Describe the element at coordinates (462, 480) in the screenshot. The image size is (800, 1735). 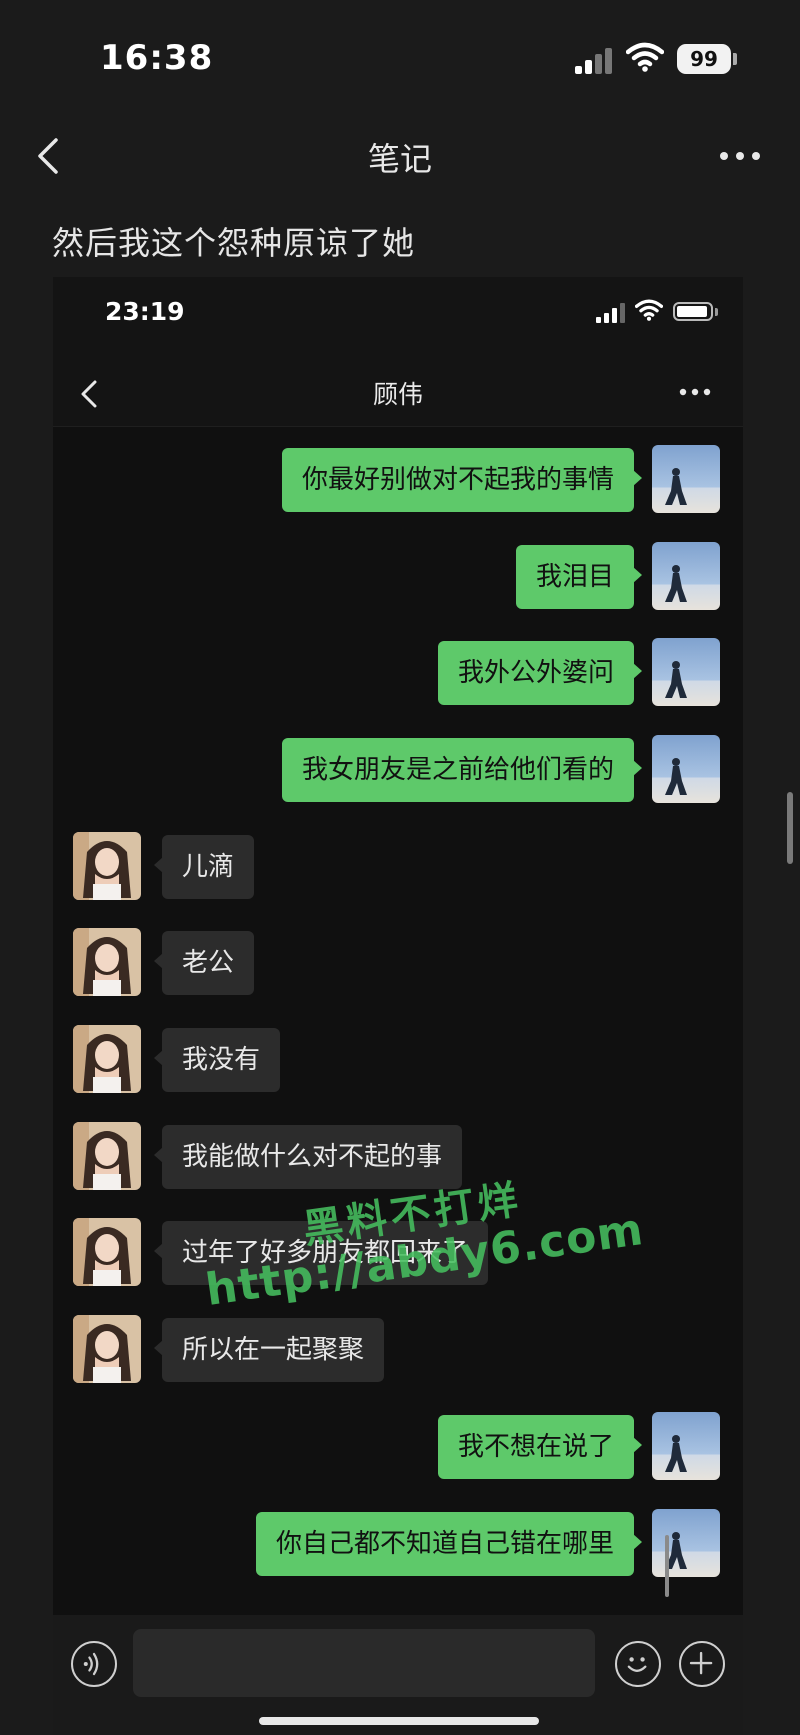
I see `outgoing-message-bubble: 你最好别做对不起我的事情` at that location.